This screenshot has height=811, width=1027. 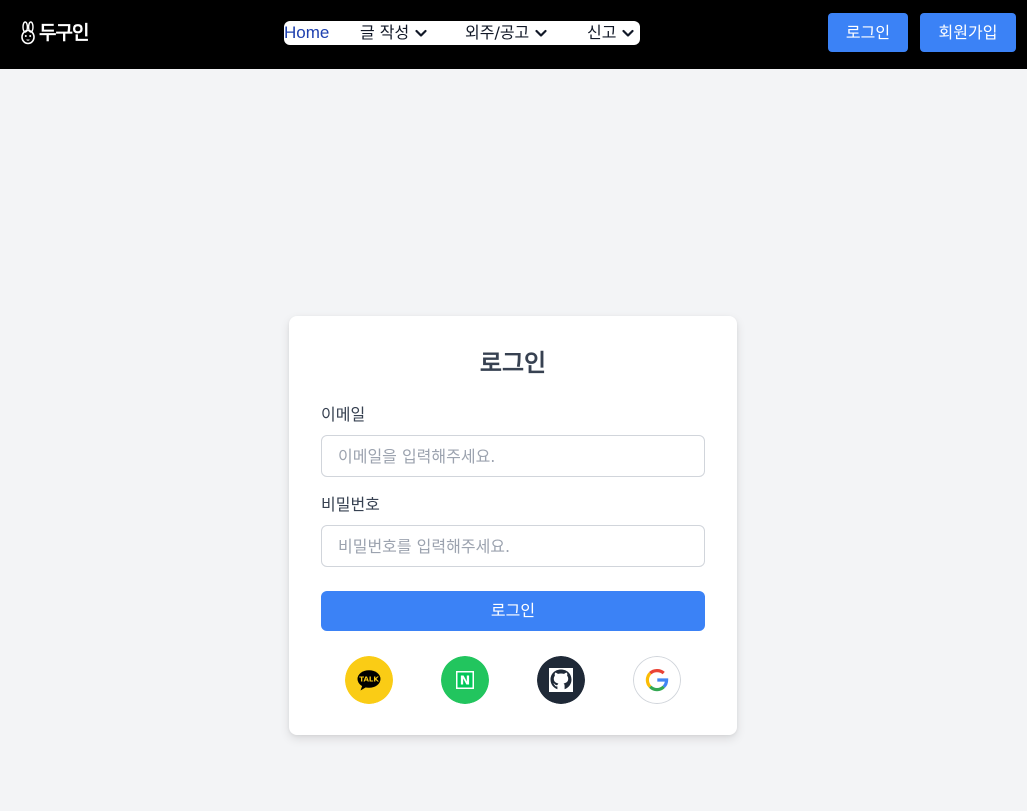 I want to click on nav-write-label: 글 작성, so click(x=385, y=32).